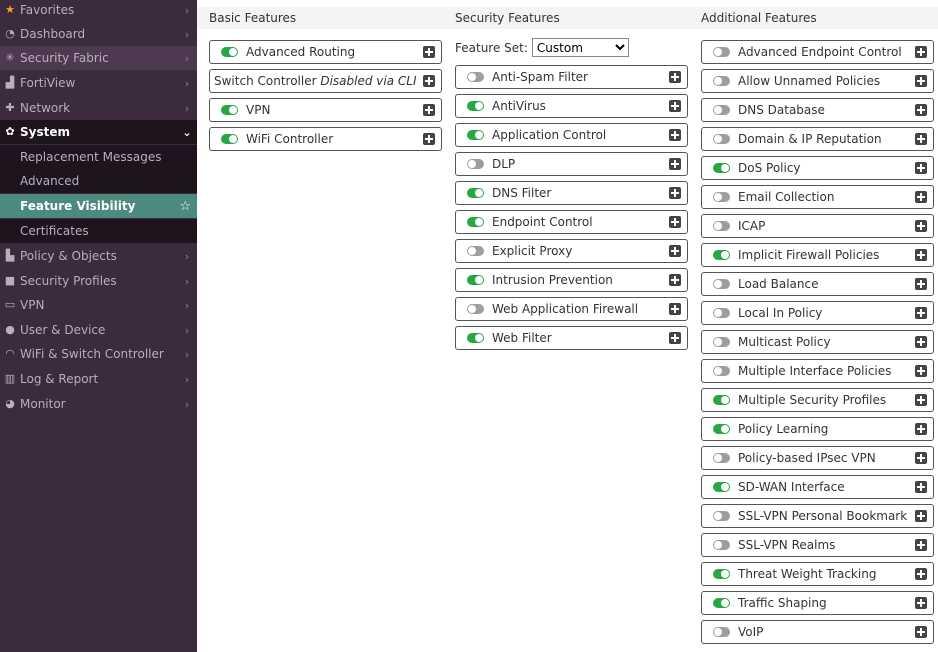 The image size is (938, 652). Describe the element at coordinates (98, 281) in the screenshot. I see `nav-item-security-profiles: ■ Security Profiles ›` at that location.